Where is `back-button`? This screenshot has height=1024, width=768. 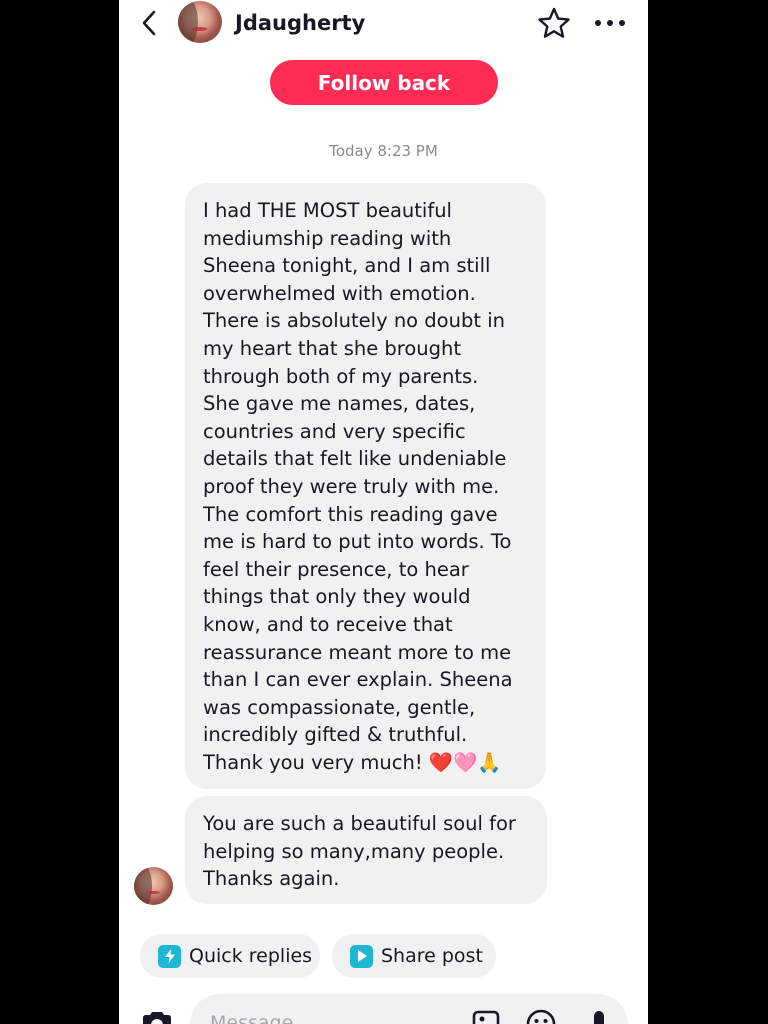
back-button is located at coordinates (149, 23).